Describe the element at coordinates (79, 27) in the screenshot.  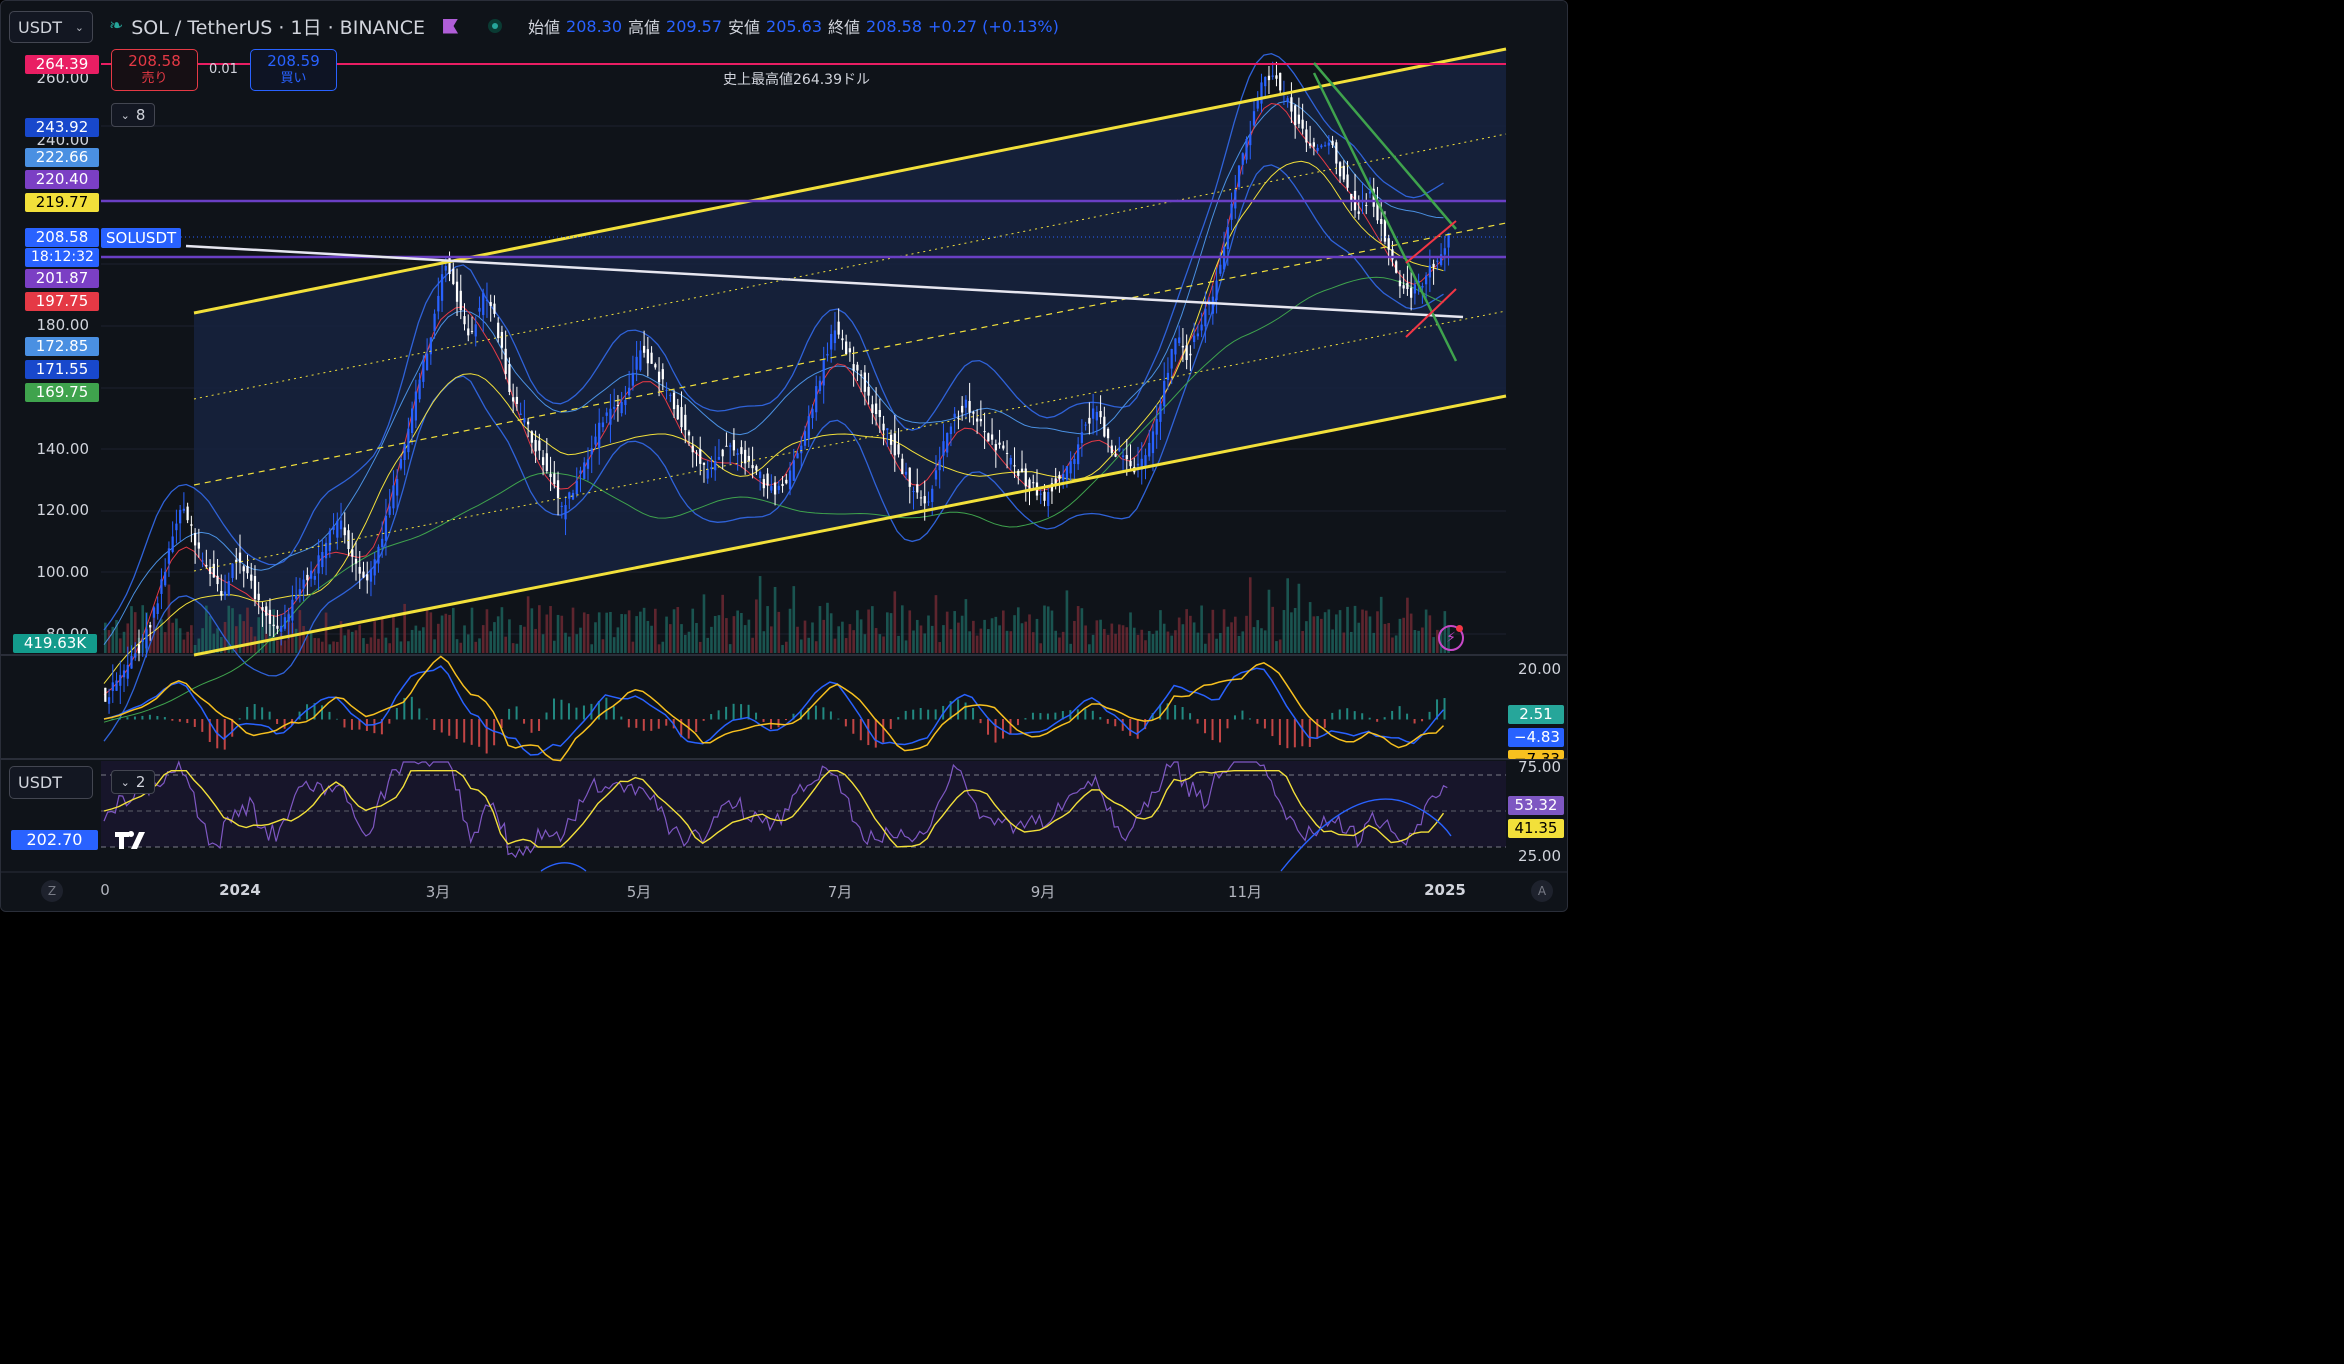
I see `chevron-down-icon: ⌄` at that location.